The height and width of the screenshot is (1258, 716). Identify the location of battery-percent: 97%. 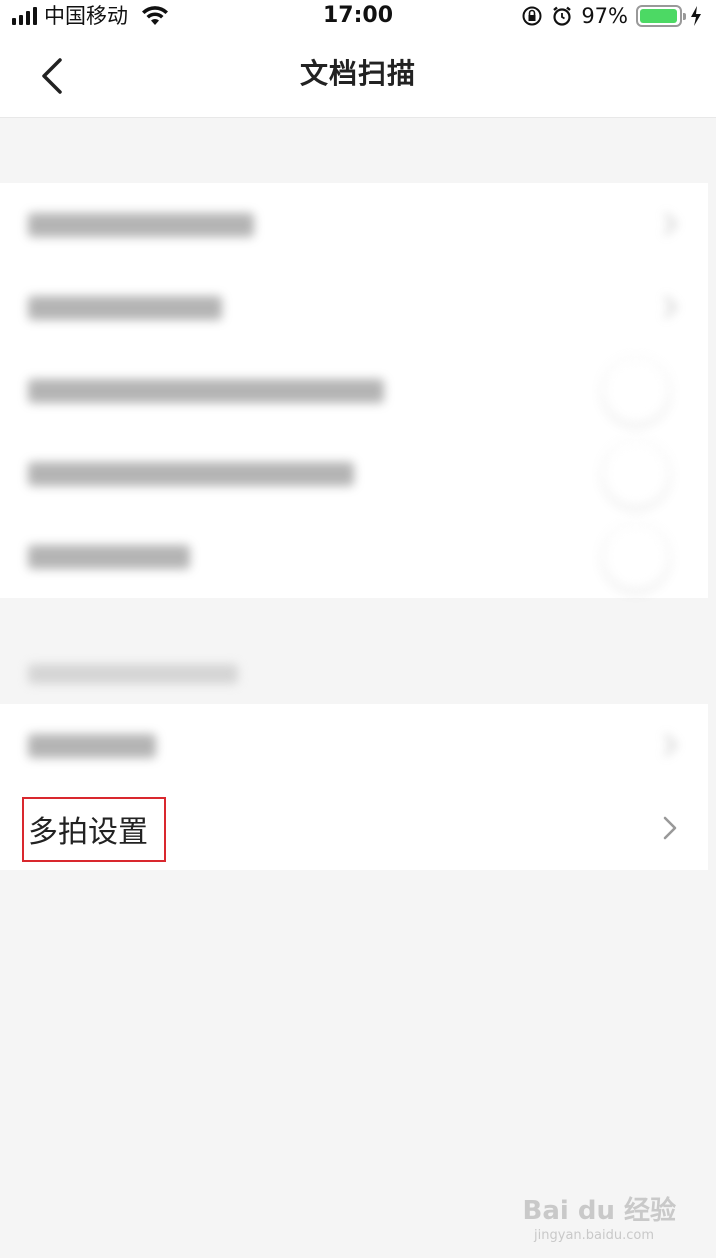
(604, 16).